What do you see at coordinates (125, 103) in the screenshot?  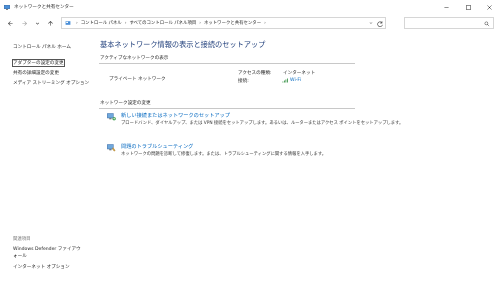 I see `change-settings-header: ネットワーク設定の変更` at bounding box center [125, 103].